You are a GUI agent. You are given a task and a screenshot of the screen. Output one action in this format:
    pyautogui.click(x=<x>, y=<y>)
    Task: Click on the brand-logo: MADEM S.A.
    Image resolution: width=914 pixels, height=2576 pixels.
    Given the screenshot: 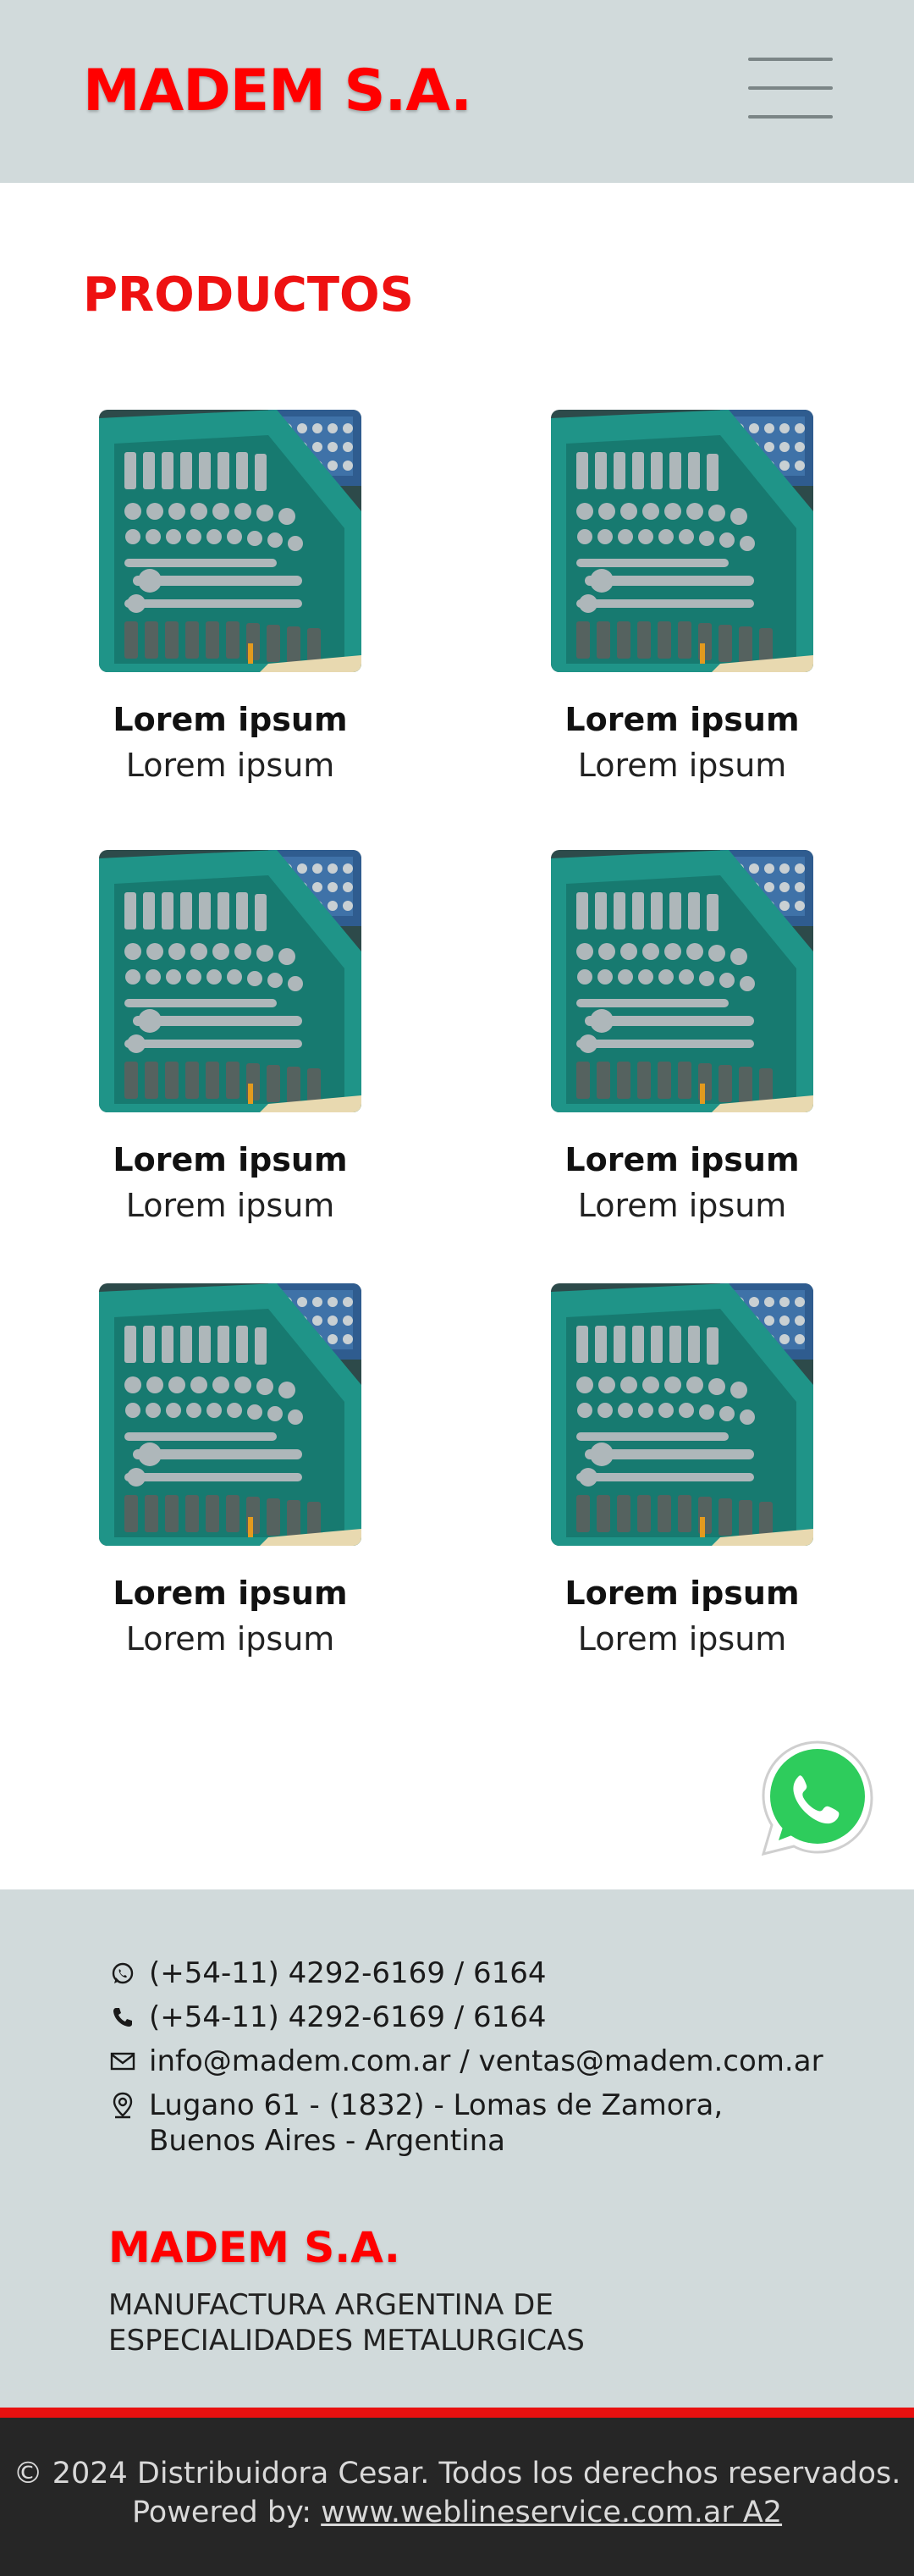 What is the action you would take?
    pyautogui.click(x=277, y=91)
    